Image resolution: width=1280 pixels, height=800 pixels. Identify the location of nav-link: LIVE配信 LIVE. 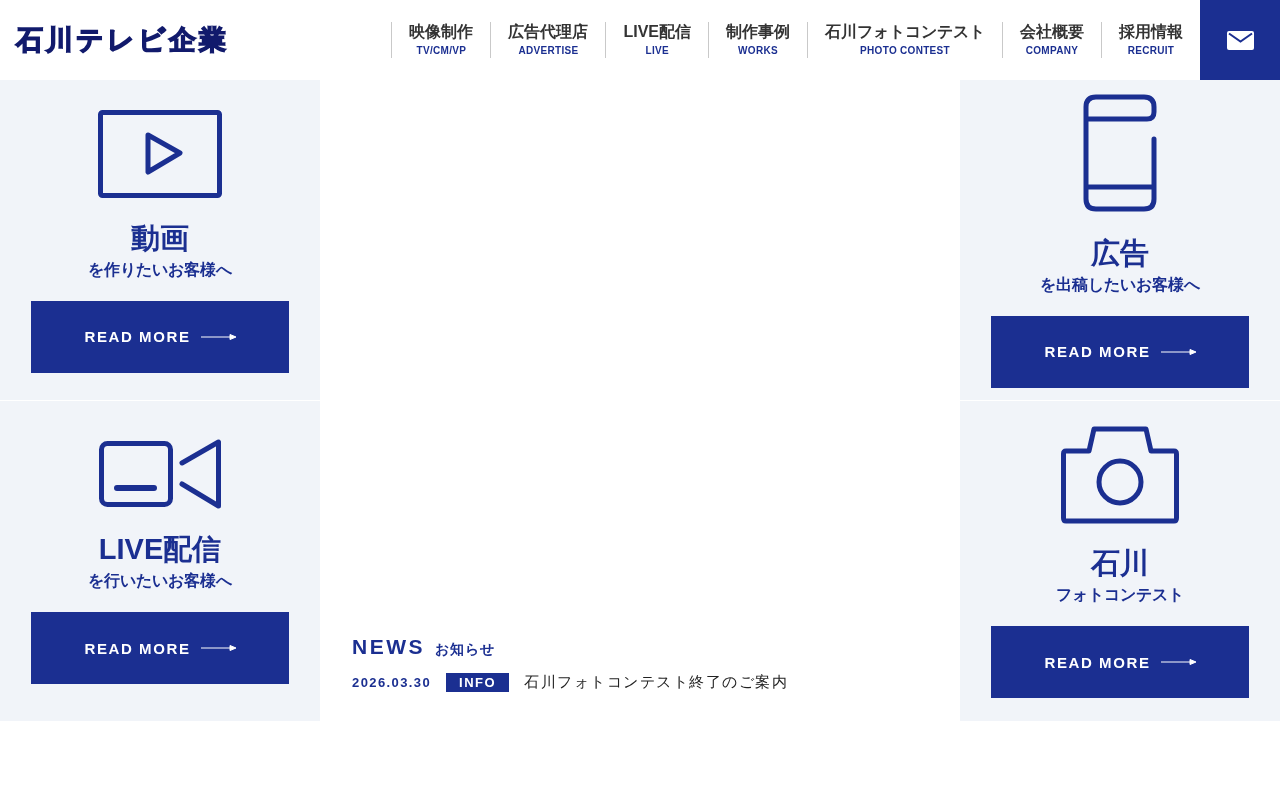
(656, 40).